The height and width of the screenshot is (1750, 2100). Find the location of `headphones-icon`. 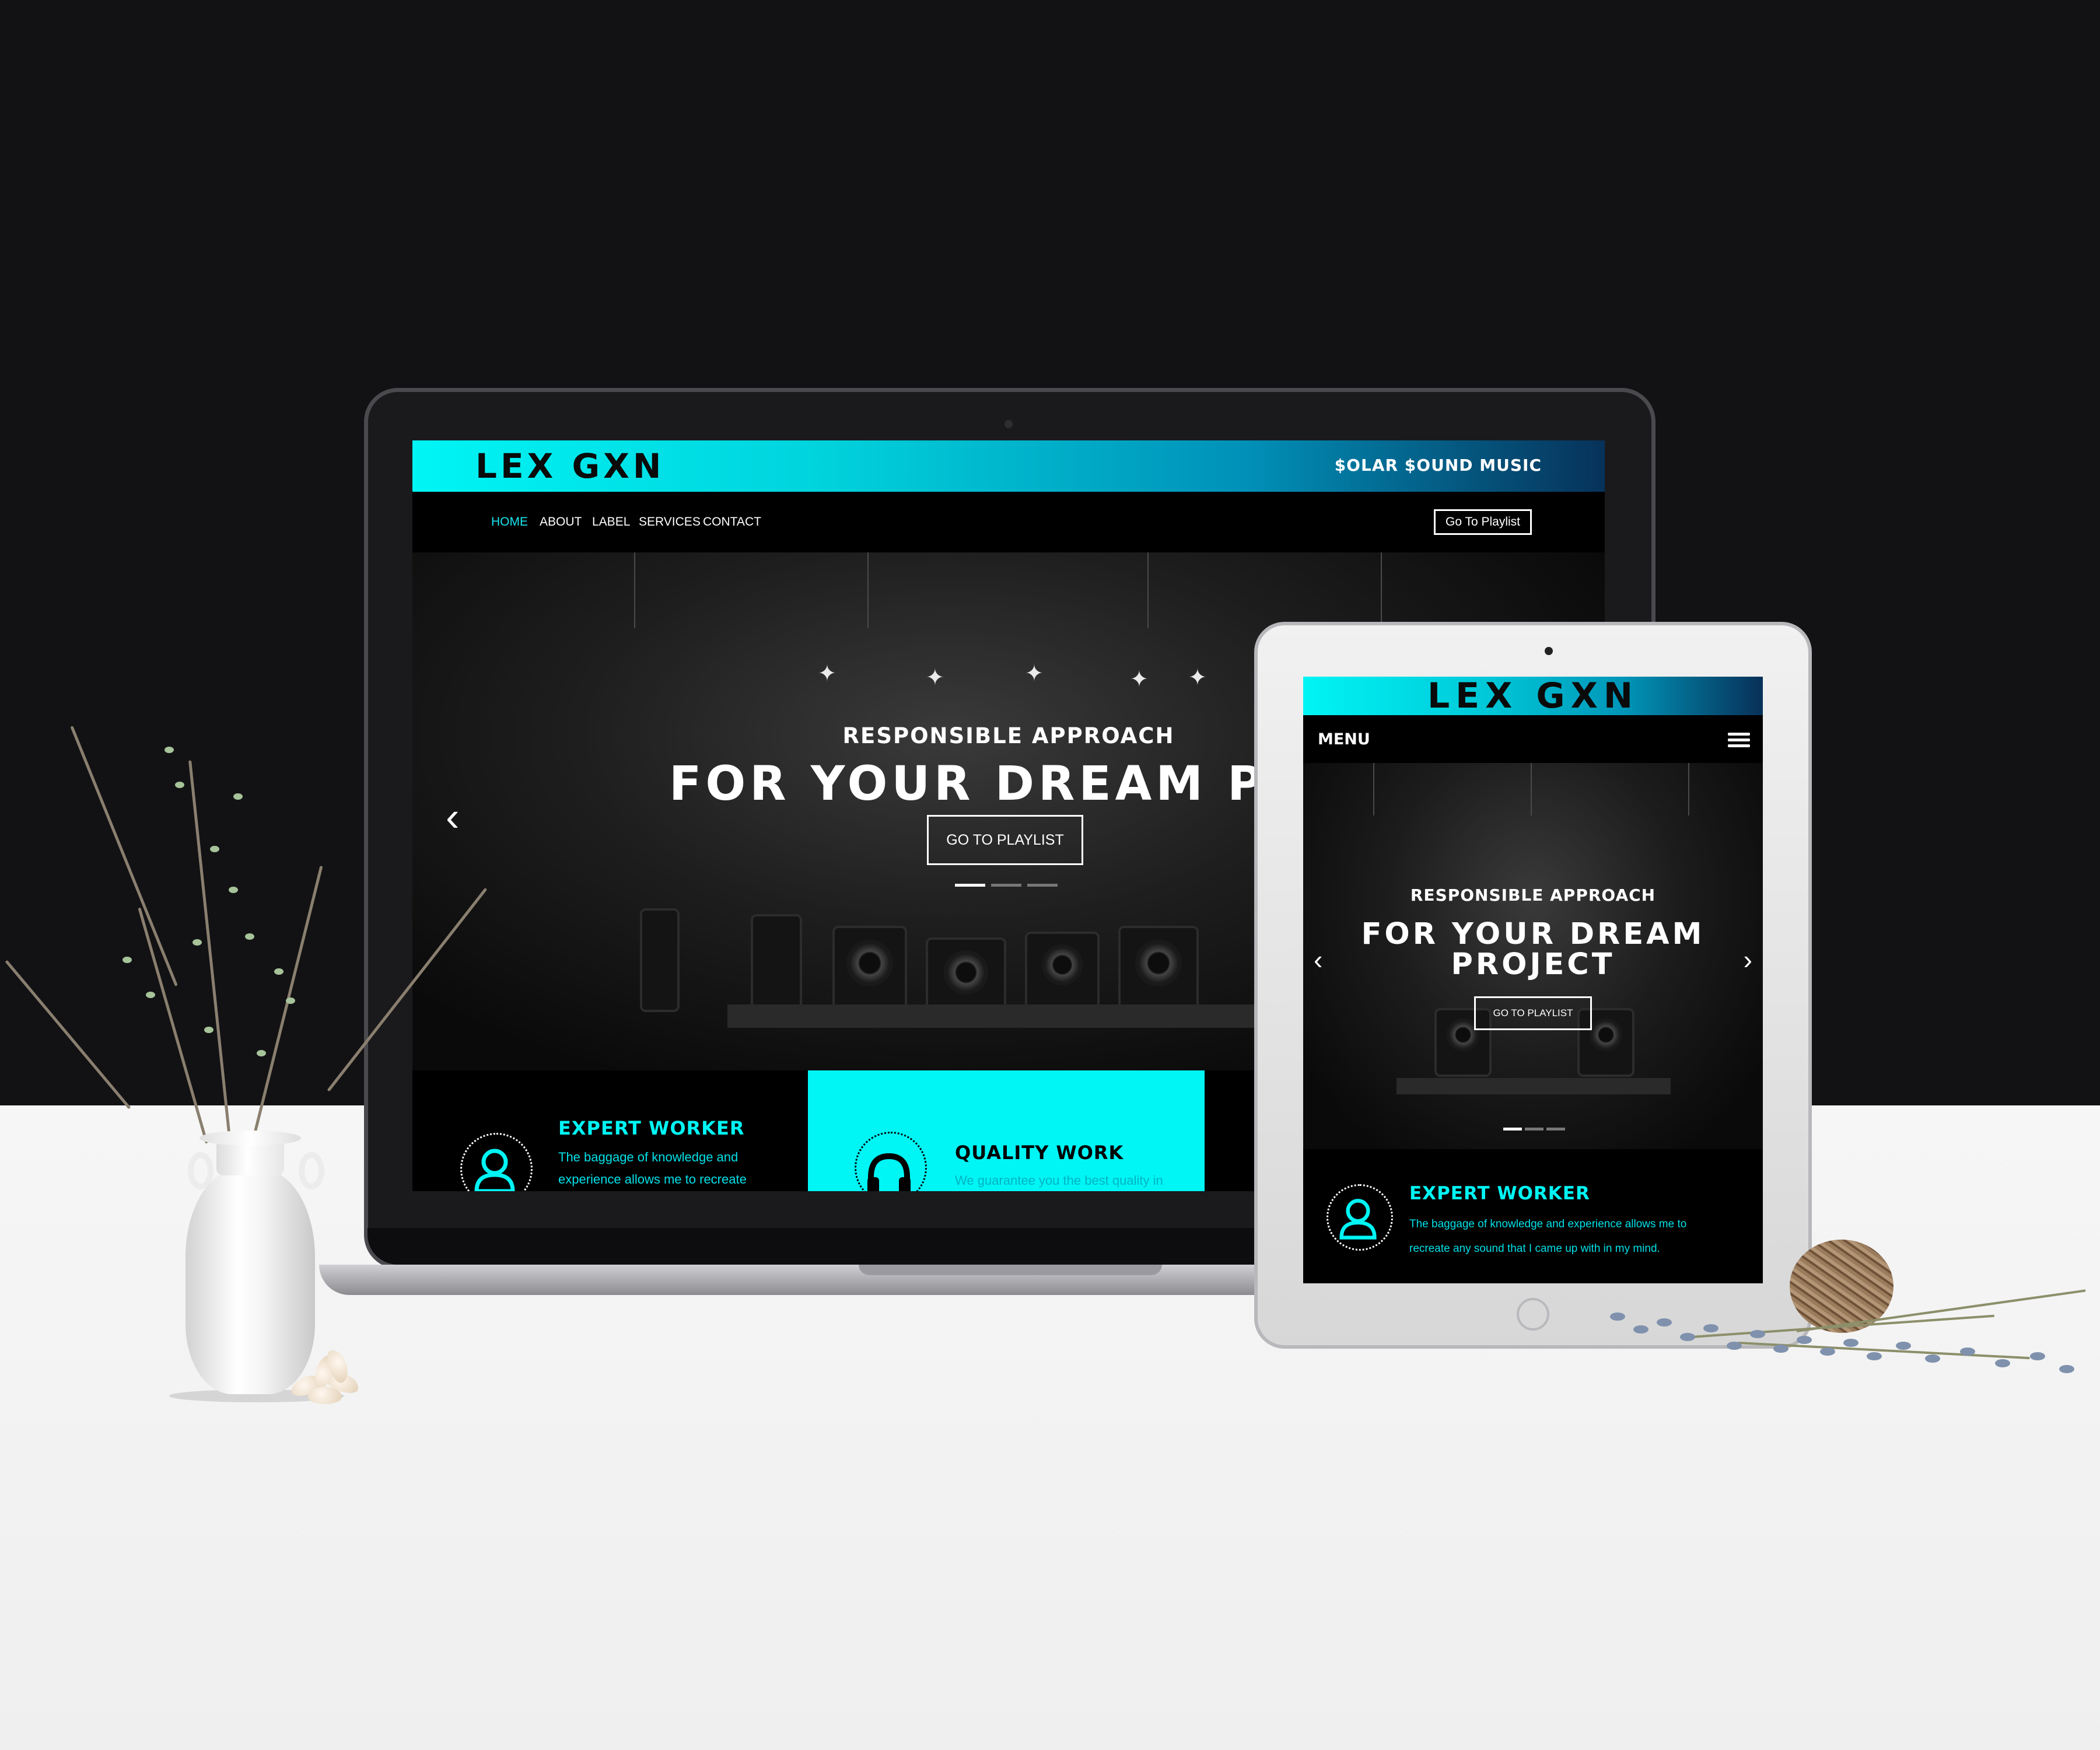

headphones-icon is located at coordinates (889, 1172).